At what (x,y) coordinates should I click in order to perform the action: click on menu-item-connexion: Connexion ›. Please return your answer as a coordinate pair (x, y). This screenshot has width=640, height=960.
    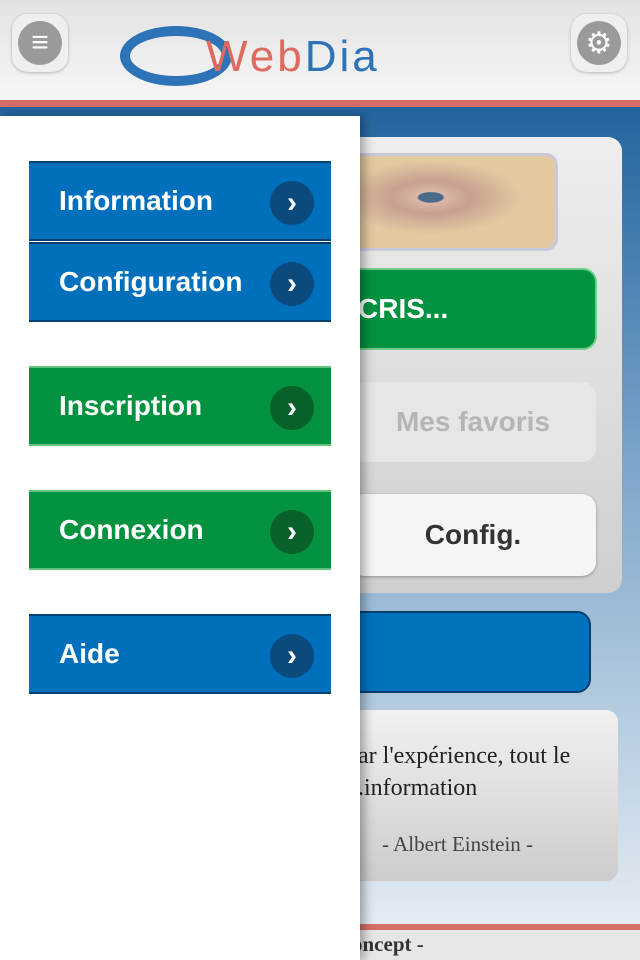
    Looking at the image, I should click on (180, 530).